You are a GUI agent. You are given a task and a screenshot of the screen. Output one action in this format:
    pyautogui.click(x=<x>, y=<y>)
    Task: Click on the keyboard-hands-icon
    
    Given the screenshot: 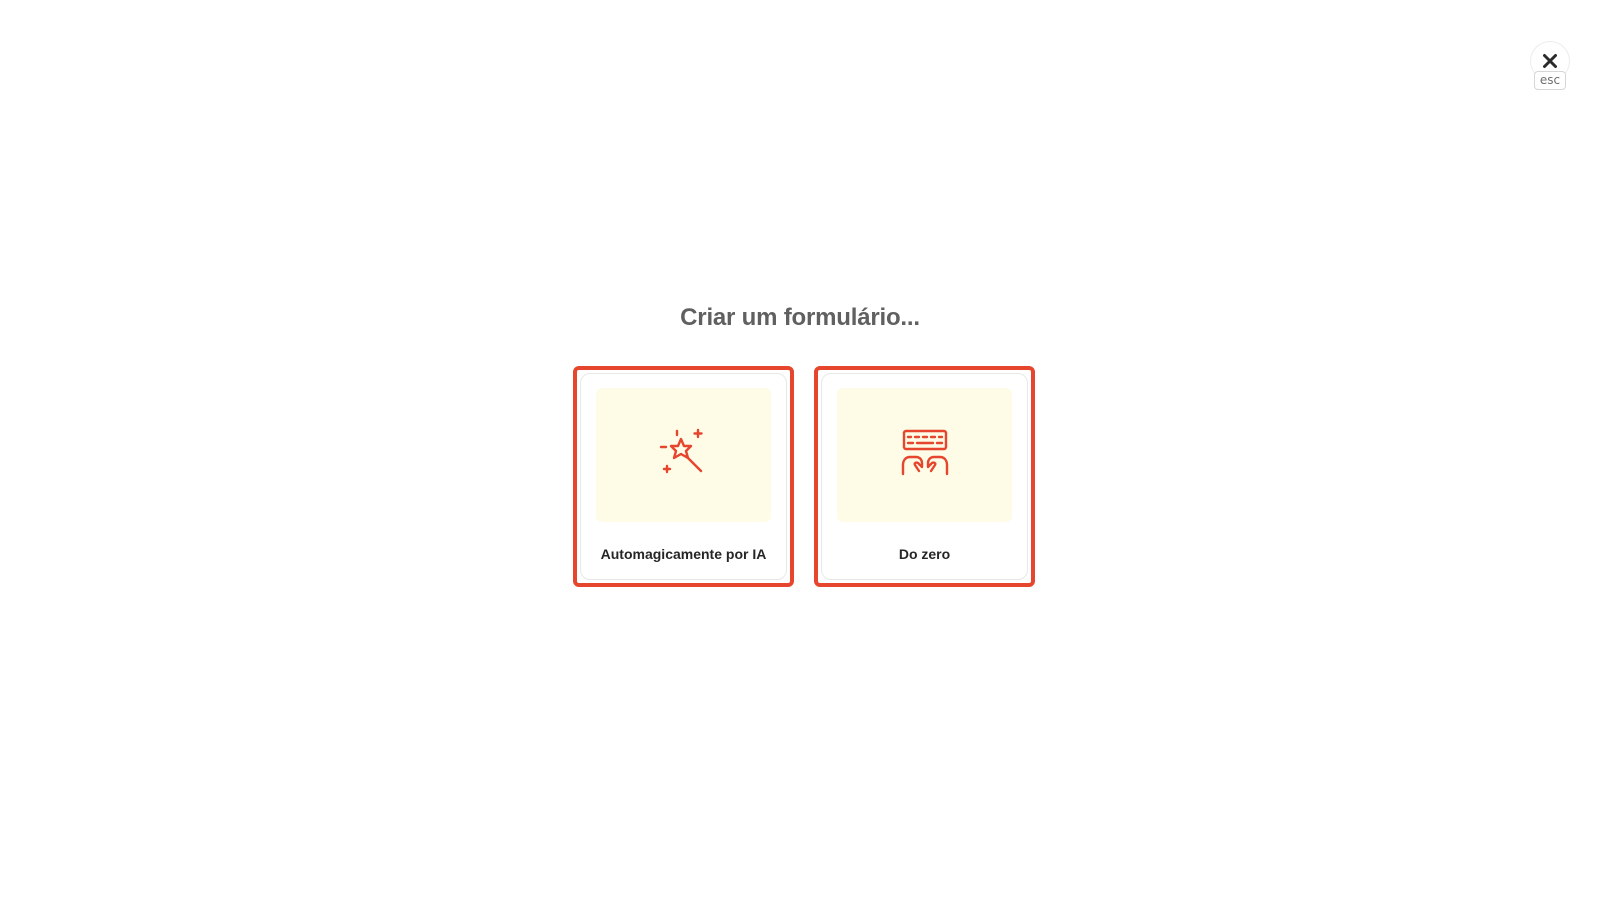 What is the action you would take?
    pyautogui.click(x=924, y=452)
    